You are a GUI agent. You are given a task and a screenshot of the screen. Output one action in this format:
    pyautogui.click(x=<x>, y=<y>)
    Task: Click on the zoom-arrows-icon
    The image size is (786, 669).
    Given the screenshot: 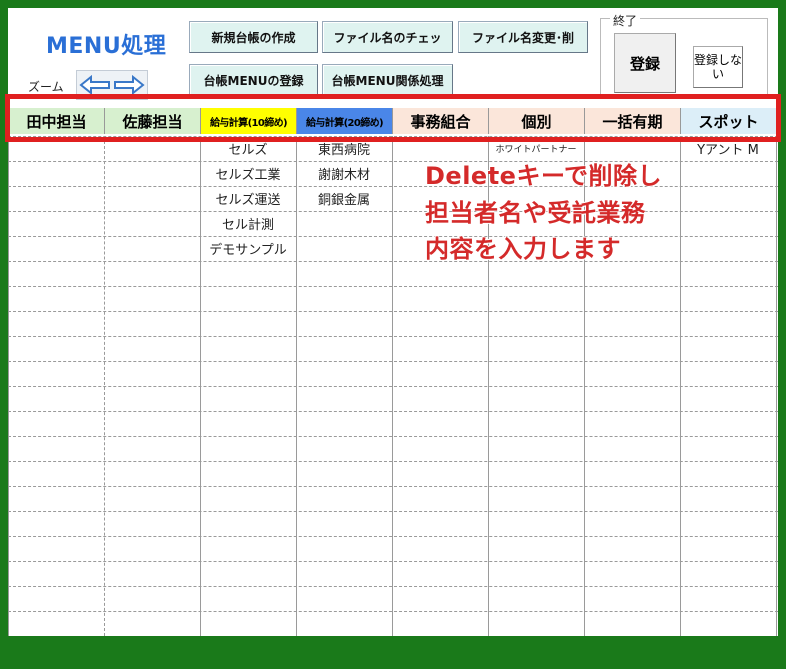 What is the action you would take?
    pyautogui.click(x=112, y=85)
    